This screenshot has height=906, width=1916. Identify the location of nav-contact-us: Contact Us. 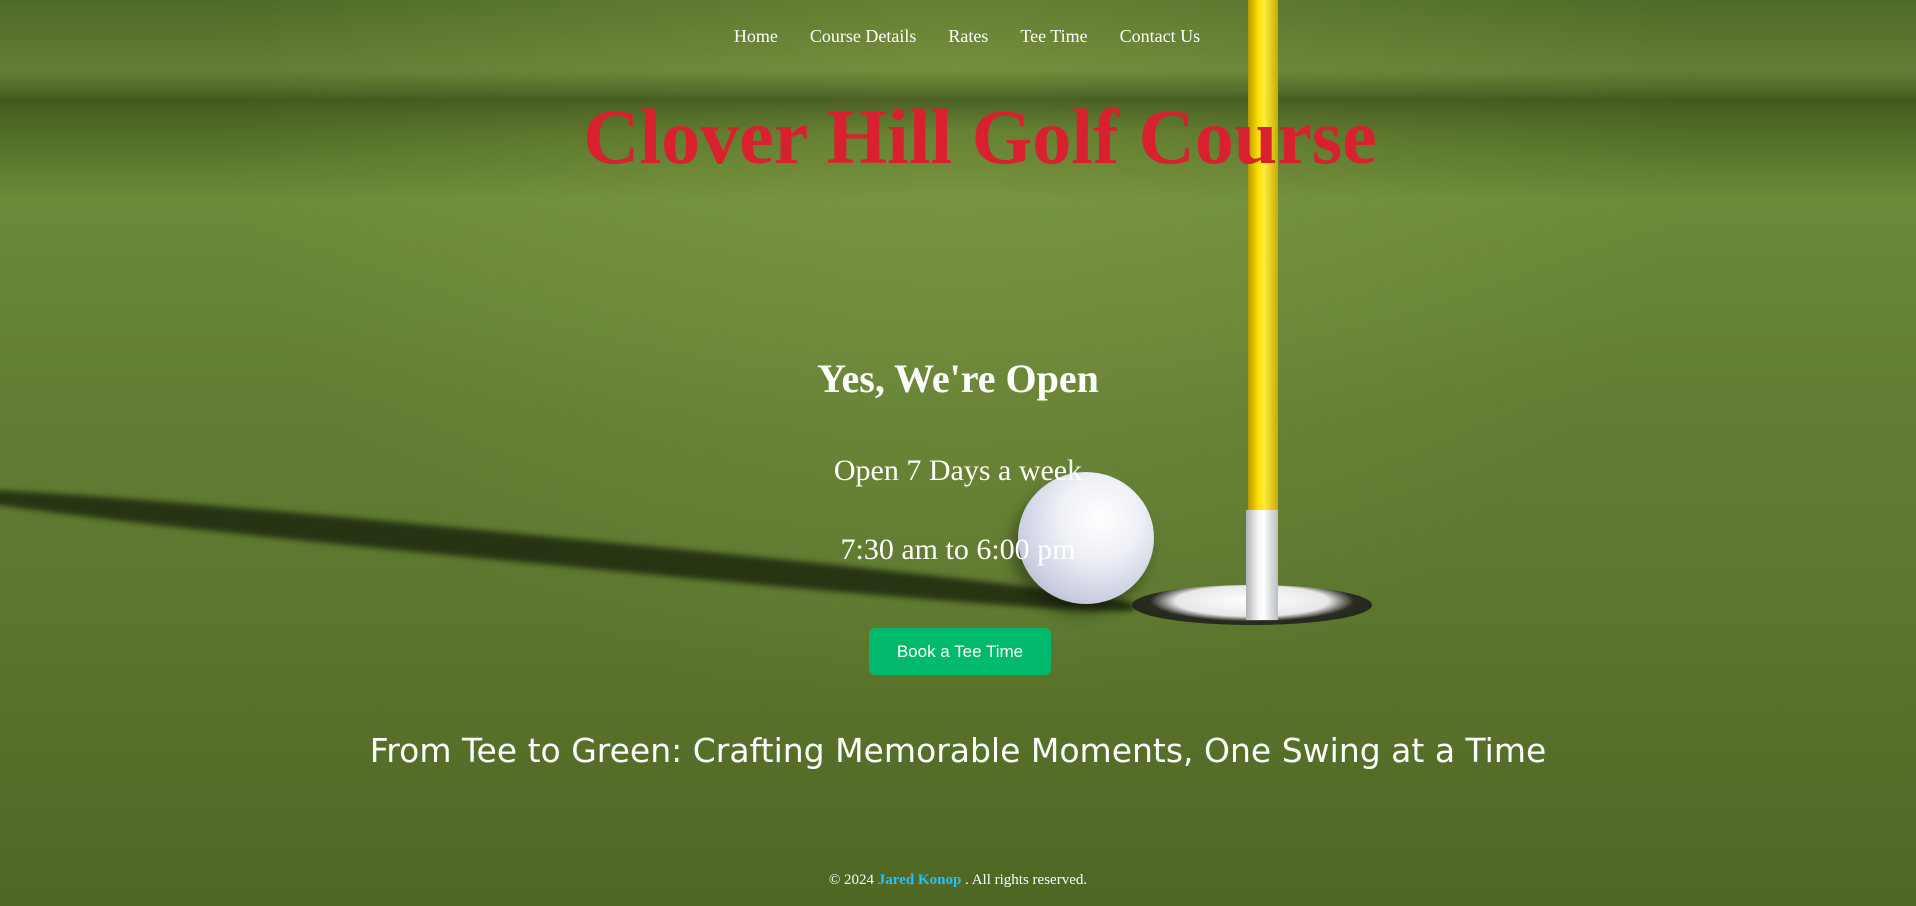
(1160, 36).